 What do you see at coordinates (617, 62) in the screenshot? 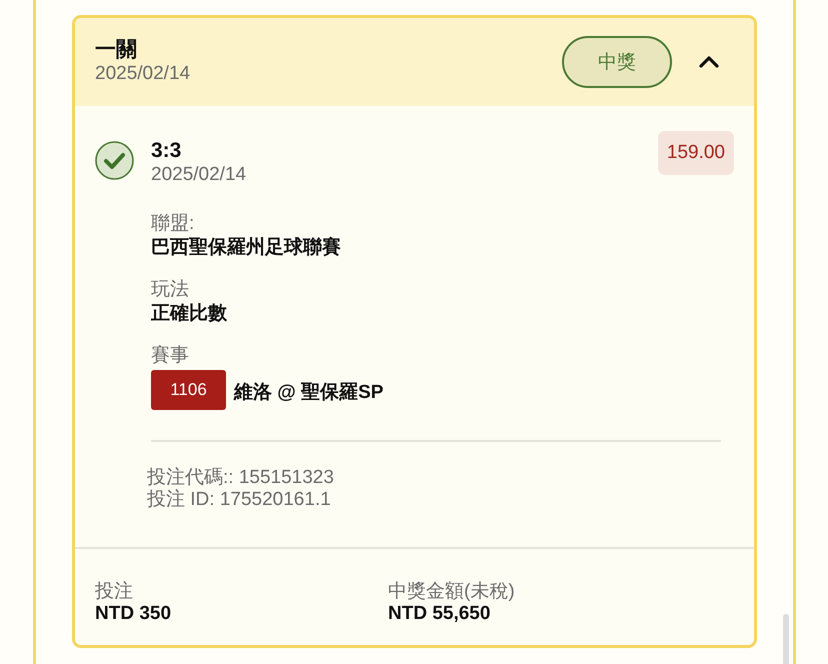
I see `status-badge: 中獎` at bounding box center [617, 62].